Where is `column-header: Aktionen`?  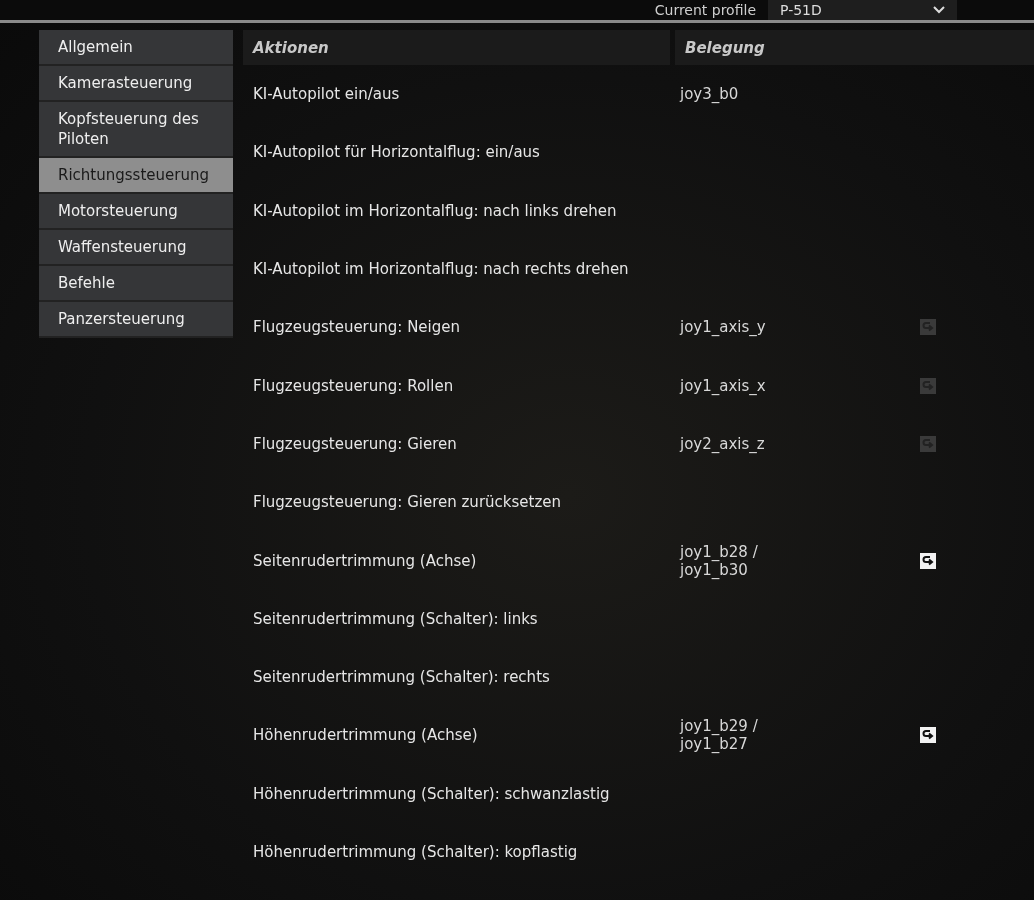 column-header: Aktionen is located at coordinates (456, 47).